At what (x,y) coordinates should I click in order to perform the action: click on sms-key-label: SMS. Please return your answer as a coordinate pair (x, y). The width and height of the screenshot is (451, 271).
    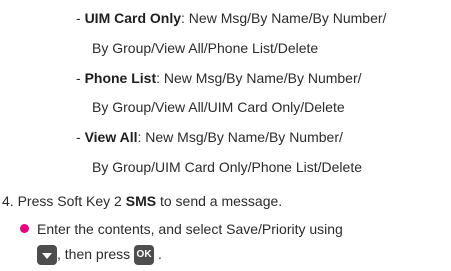
    Looking at the image, I should click on (141, 201).